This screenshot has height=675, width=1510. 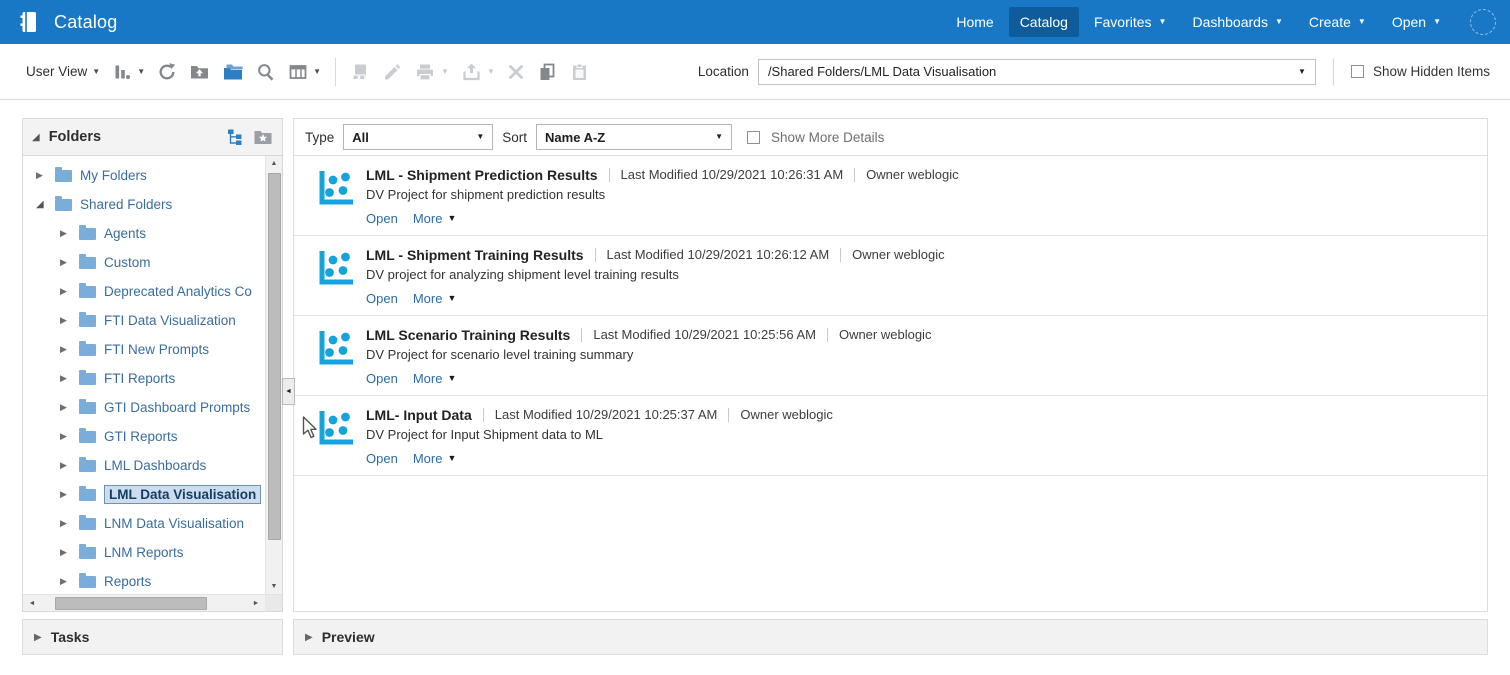 What do you see at coordinates (57, 71) in the screenshot?
I see `view-selector-label: User View` at bounding box center [57, 71].